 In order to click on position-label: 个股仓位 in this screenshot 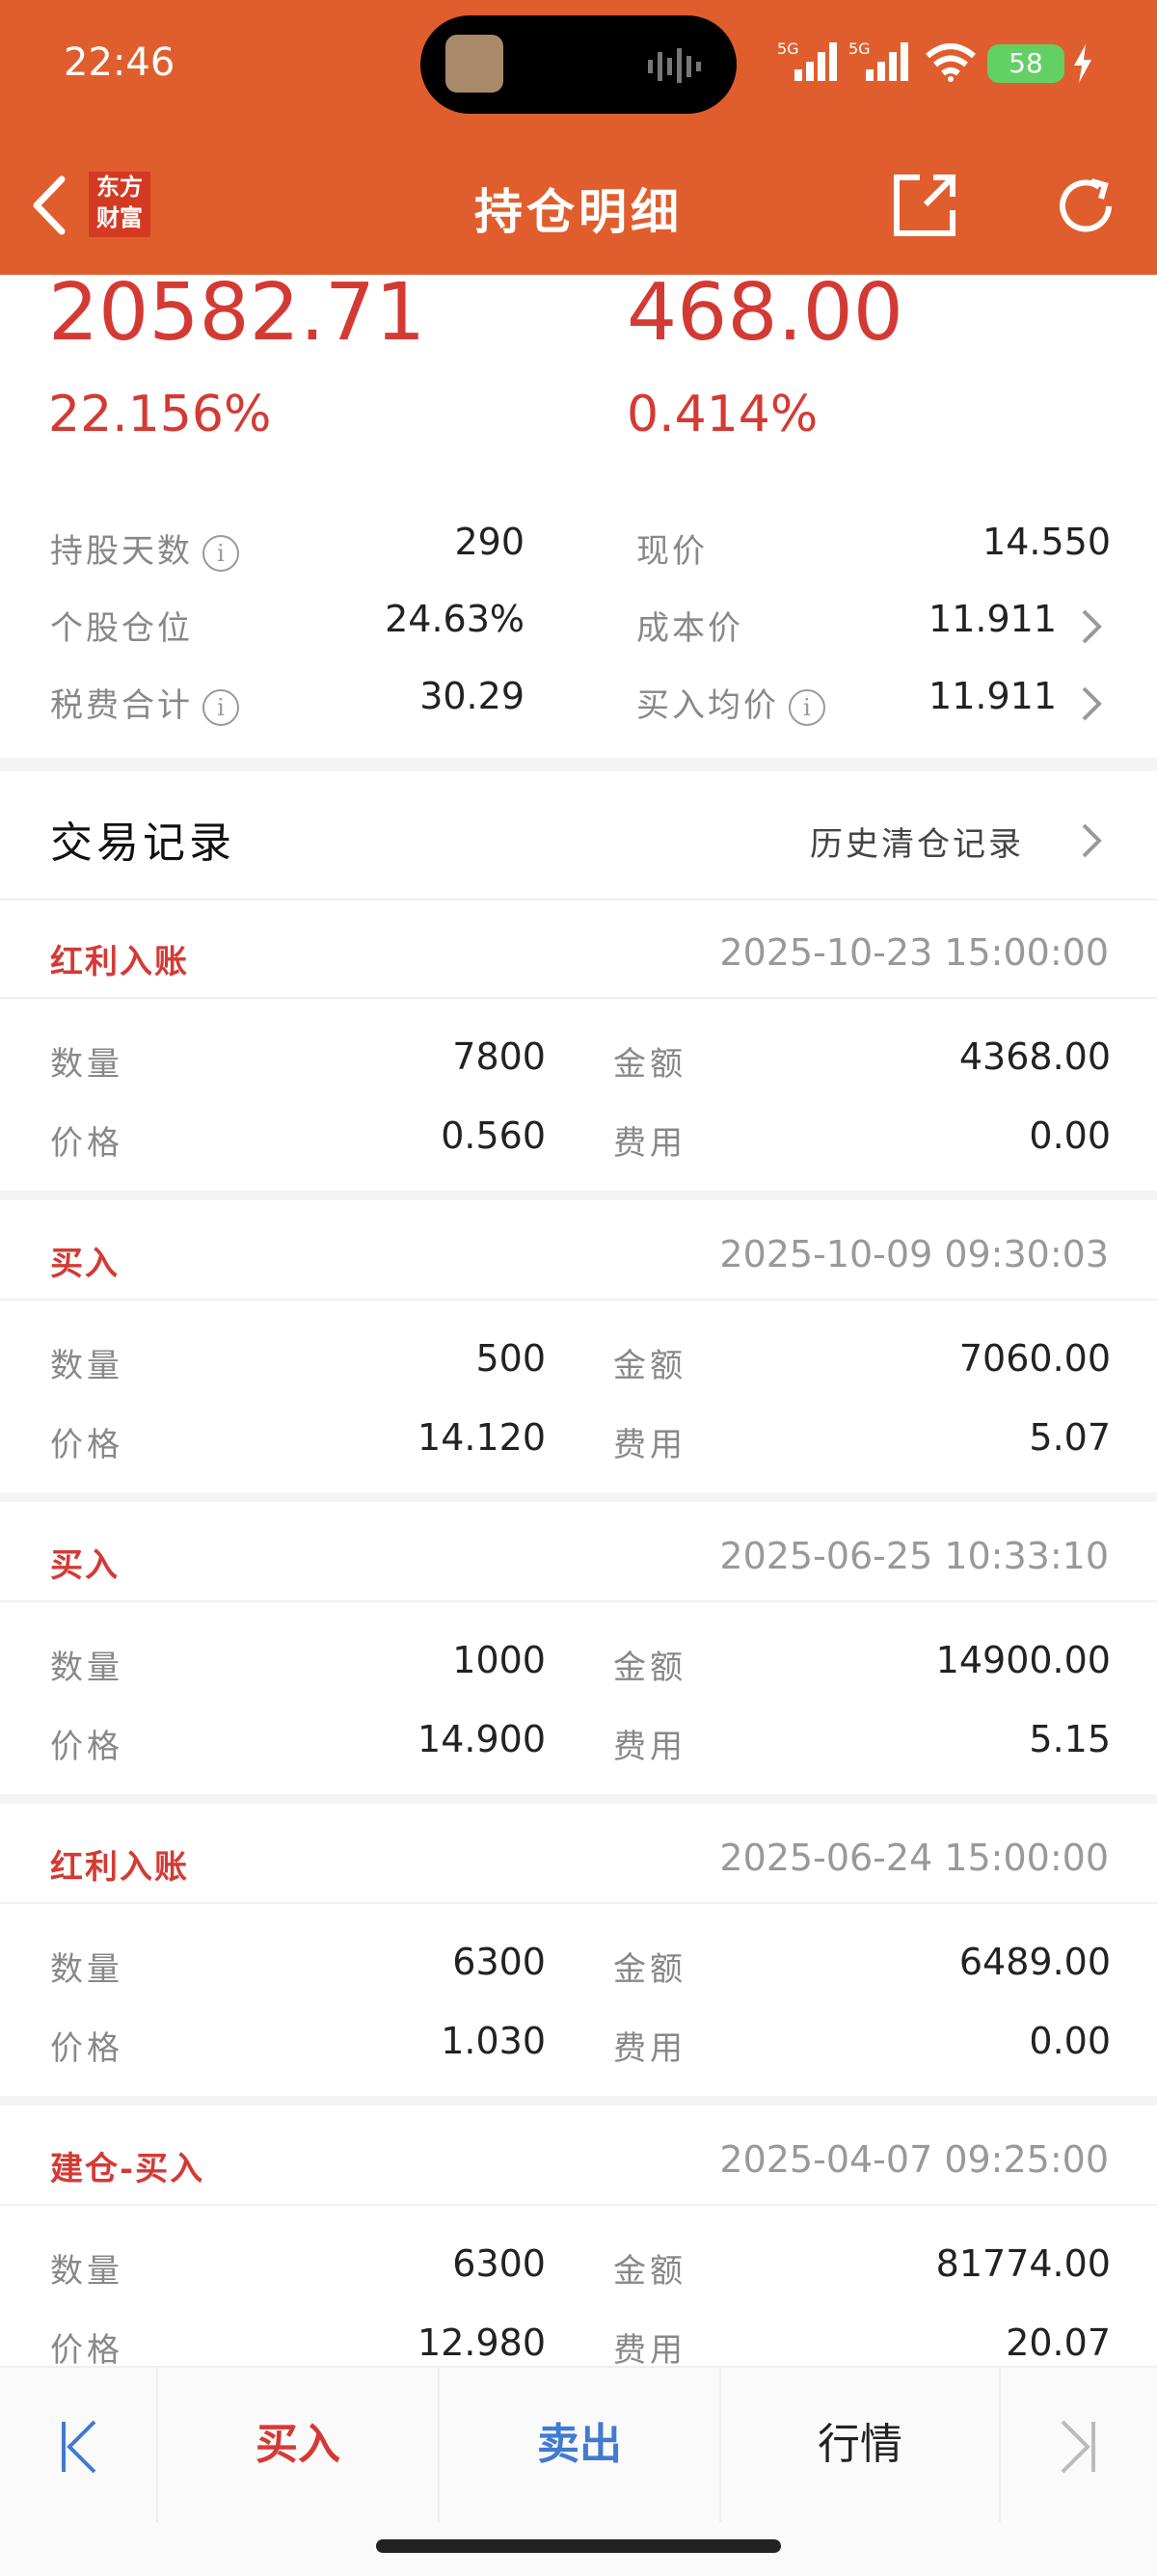, I will do `click(121, 629)`.